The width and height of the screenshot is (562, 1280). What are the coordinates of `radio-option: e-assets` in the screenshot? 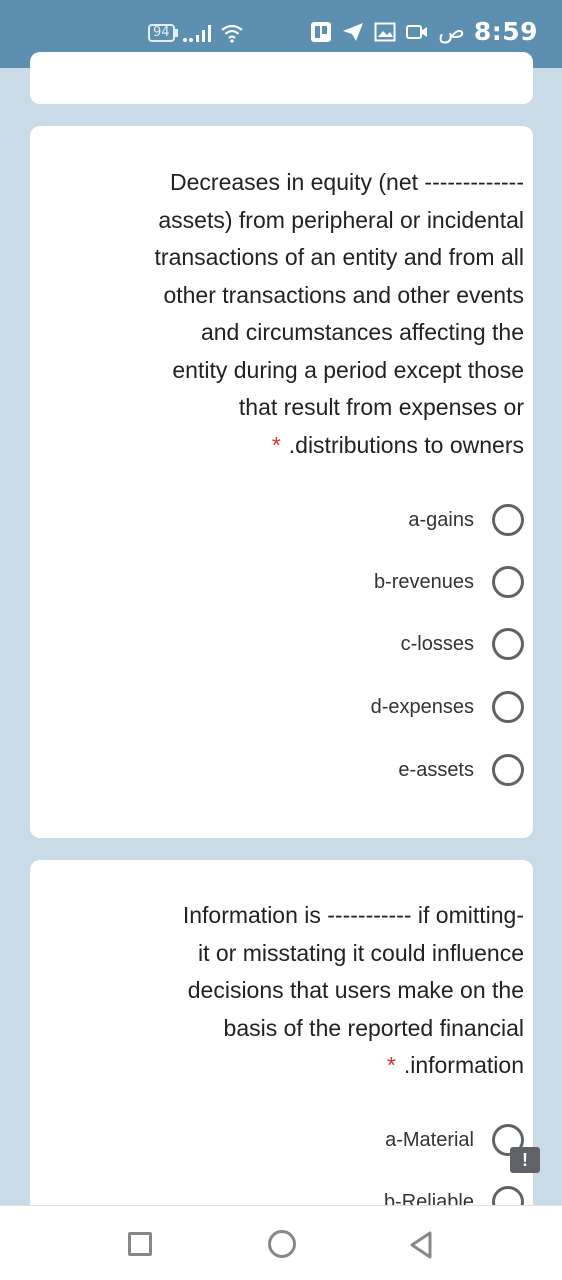 It's located at (461, 770).